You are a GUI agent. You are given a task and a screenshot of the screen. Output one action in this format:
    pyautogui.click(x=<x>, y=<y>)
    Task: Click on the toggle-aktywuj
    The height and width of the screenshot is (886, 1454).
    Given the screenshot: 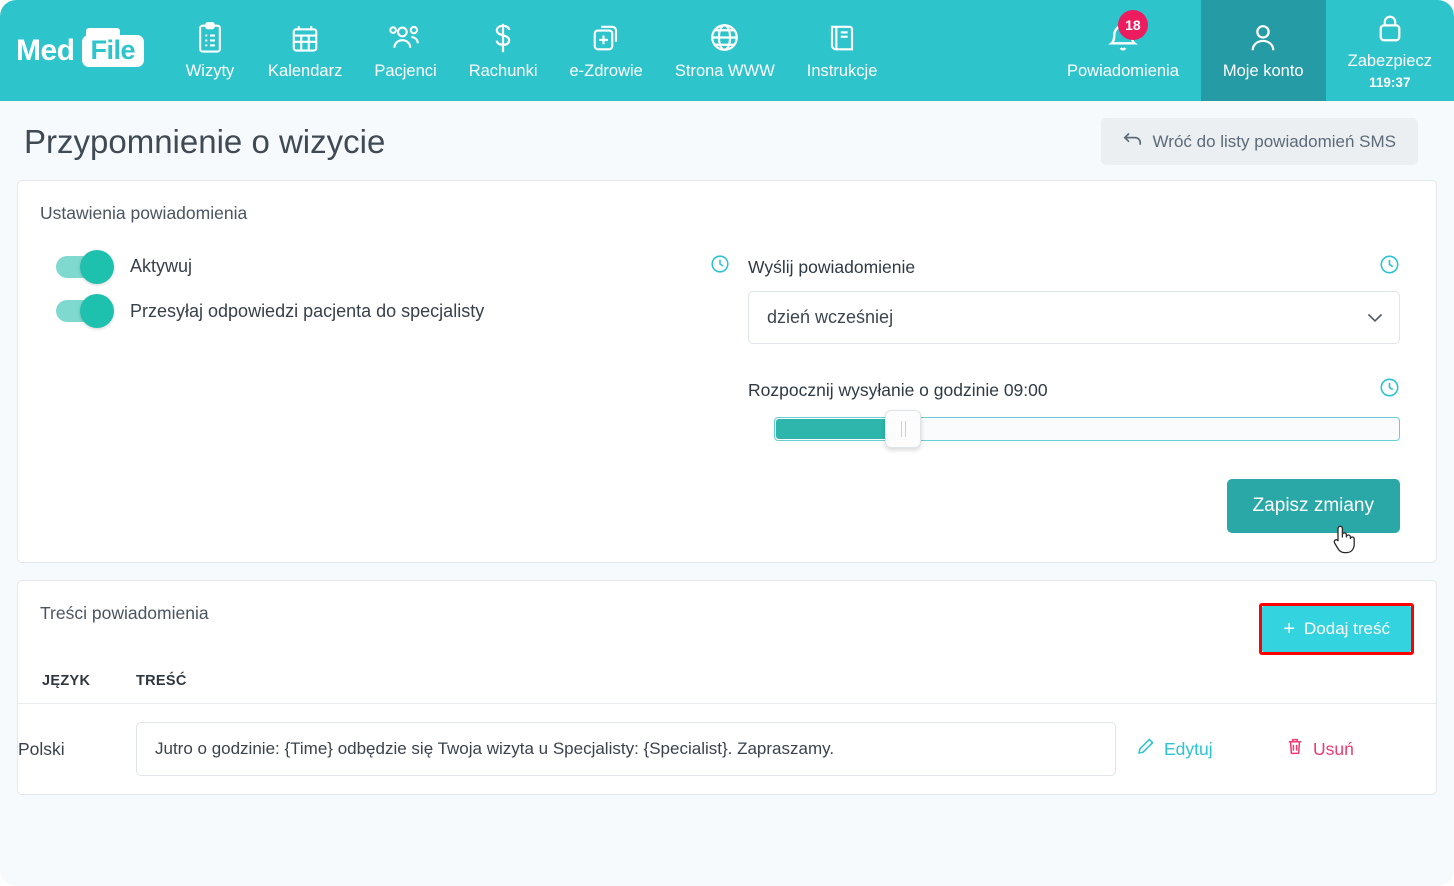 What is the action you would take?
    pyautogui.click(x=85, y=266)
    